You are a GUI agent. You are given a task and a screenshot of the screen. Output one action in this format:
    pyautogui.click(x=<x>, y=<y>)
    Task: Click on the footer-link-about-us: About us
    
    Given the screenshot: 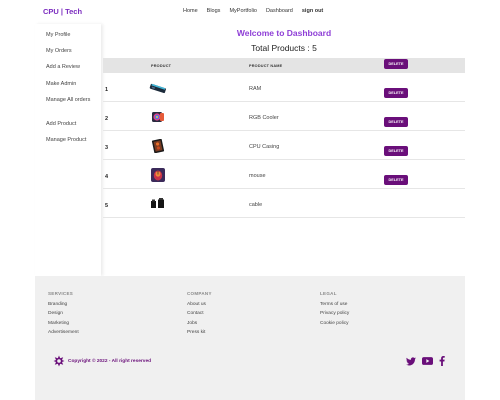 What is the action you would take?
    pyautogui.click(x=199, y=304)
    